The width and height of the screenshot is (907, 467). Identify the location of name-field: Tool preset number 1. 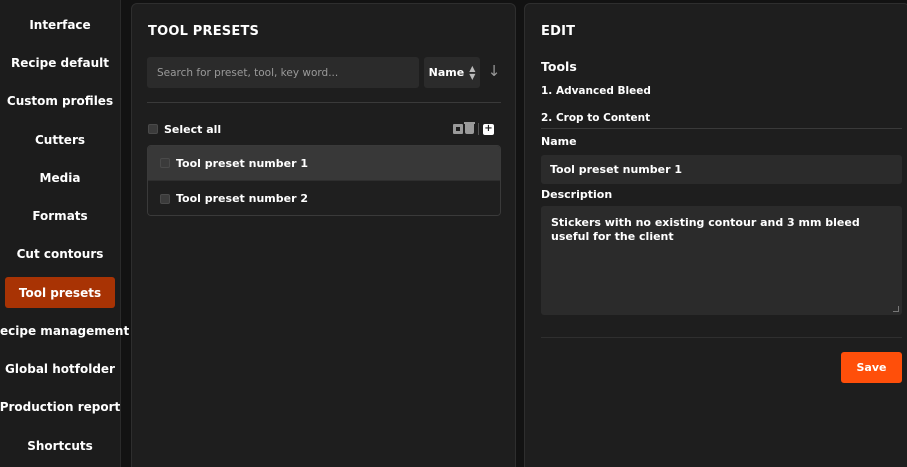
(721, 169).